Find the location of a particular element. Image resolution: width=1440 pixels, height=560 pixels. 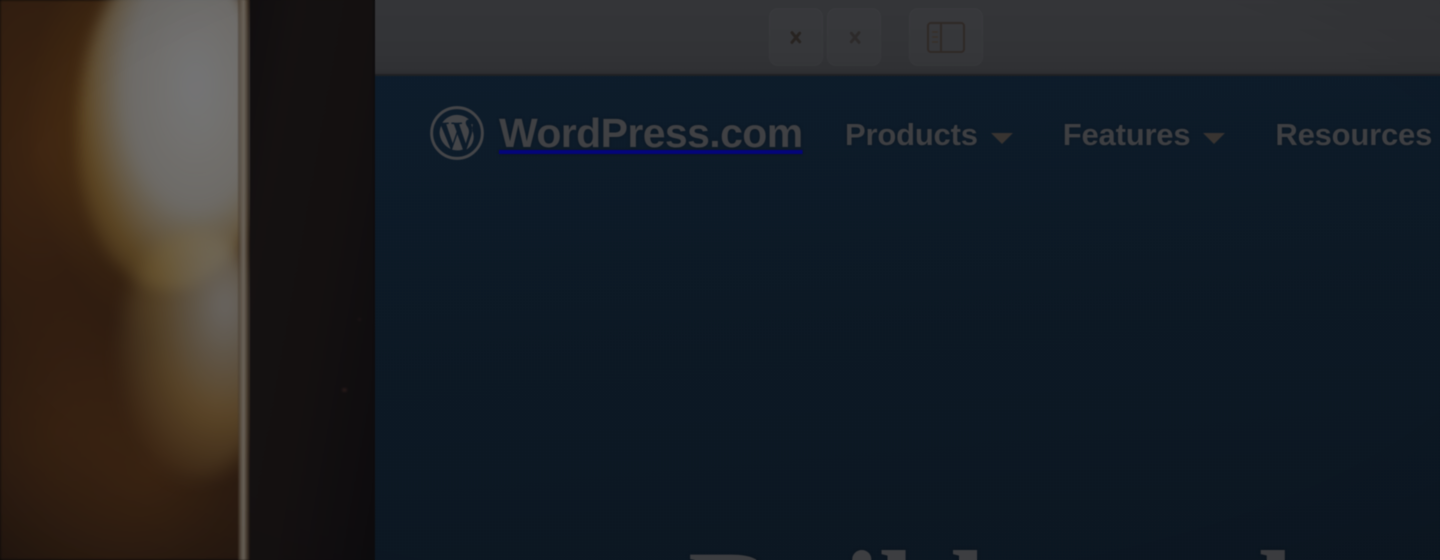

brand-name: WordPress.com is located at coordinates (651, 132).